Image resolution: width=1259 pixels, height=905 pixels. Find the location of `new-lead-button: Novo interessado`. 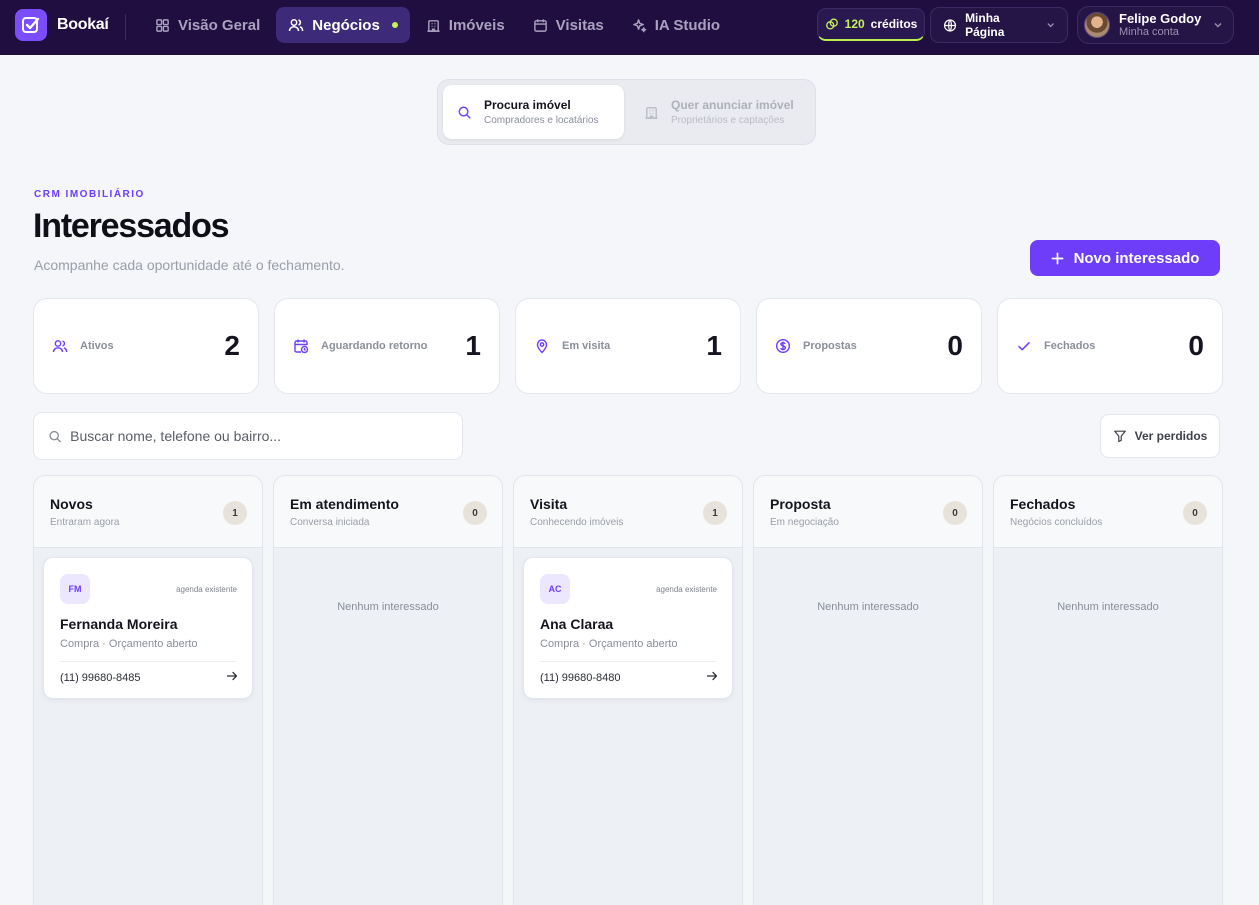

new-lead-button: Novo interessado is located at coordinates (1125, 258).